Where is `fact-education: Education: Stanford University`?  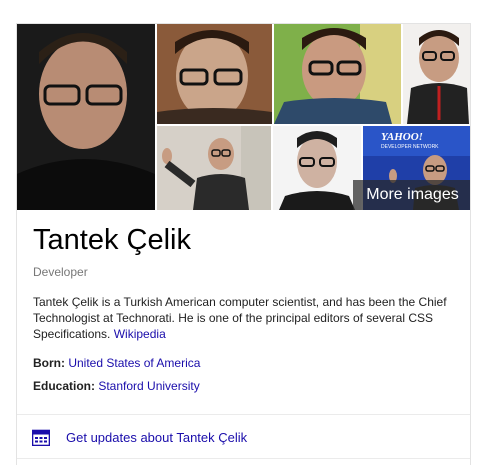
fact-education: Education: Stanford University is located at coordinates (116, 386).